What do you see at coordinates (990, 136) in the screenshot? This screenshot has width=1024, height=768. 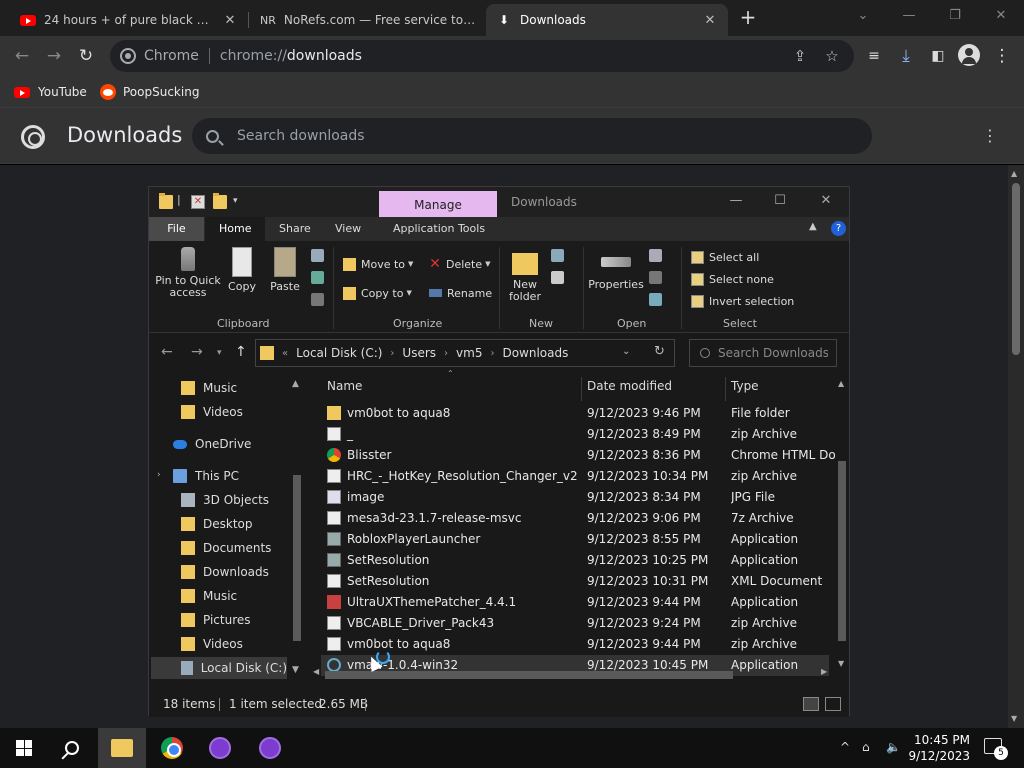 I see `more-options-icon: ⋮` at bounding box center [990, 136].